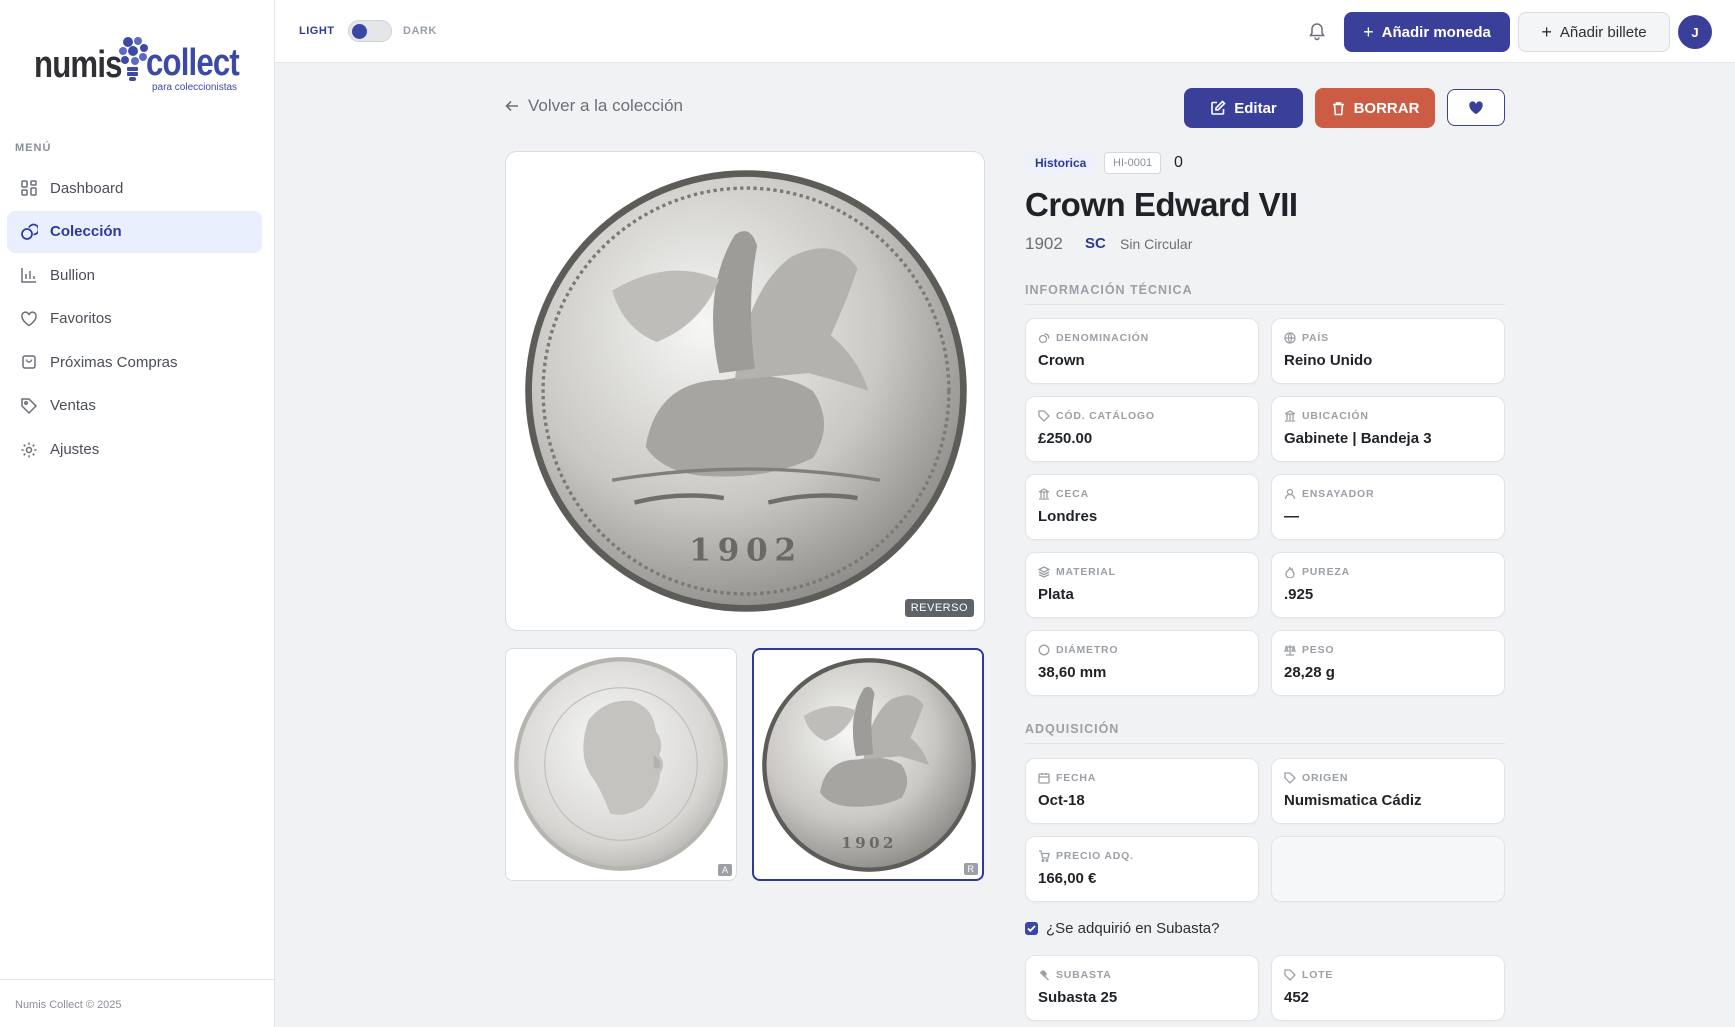 This screenshot has height=1027, width=1735. Describe the element at coordinates (1290, 416) in the screenshot. I see `building-icon` at that location.